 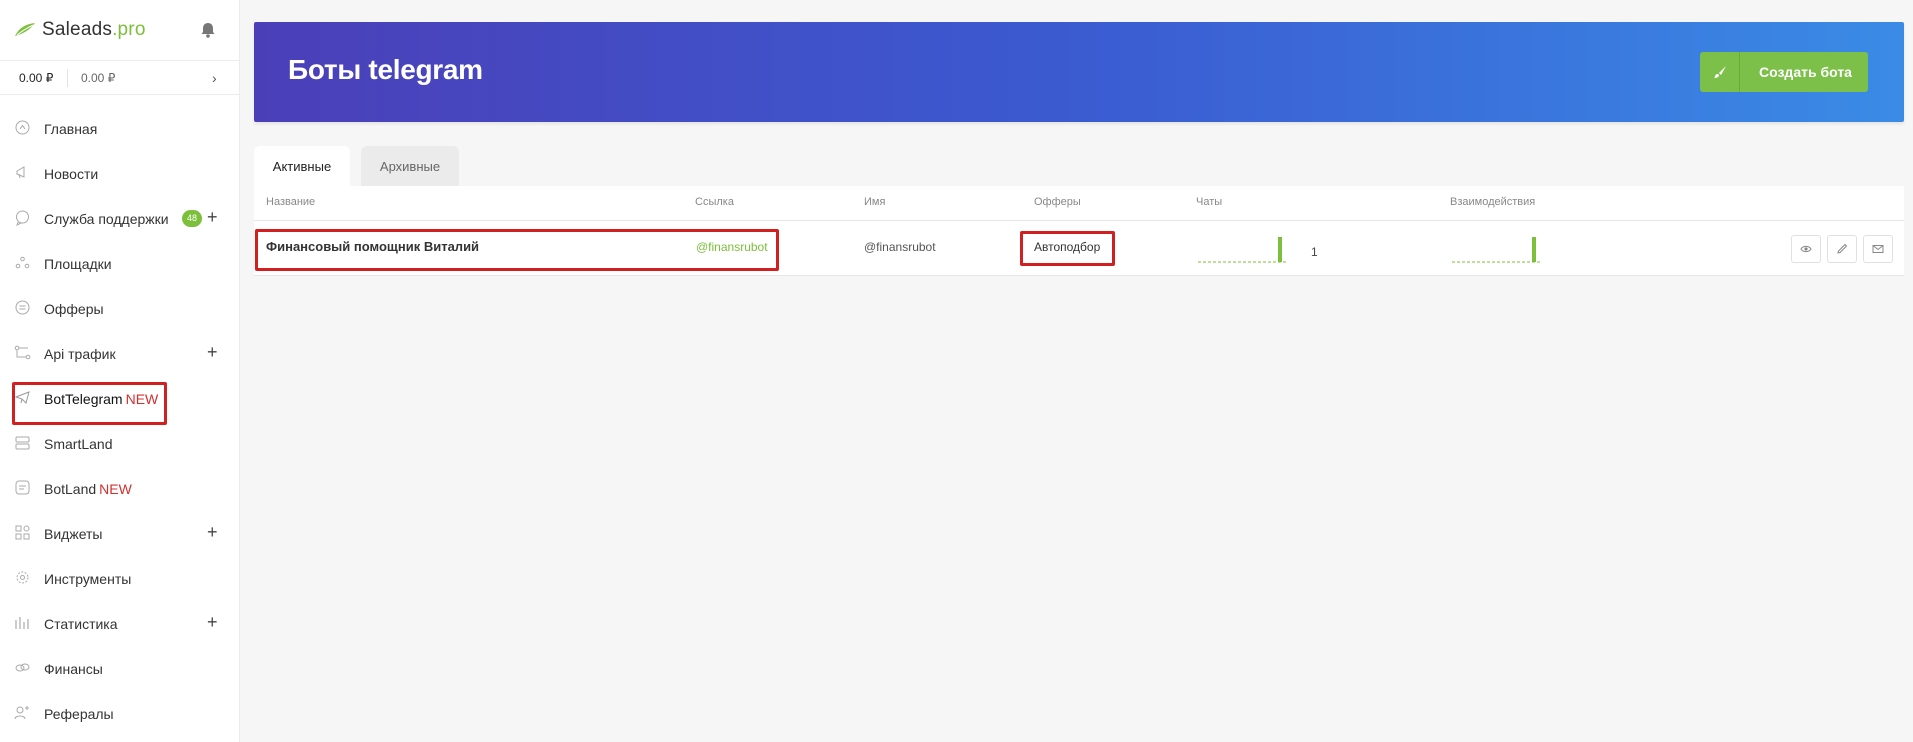 I want to click on row-actions, so click(x=1842, y=249).